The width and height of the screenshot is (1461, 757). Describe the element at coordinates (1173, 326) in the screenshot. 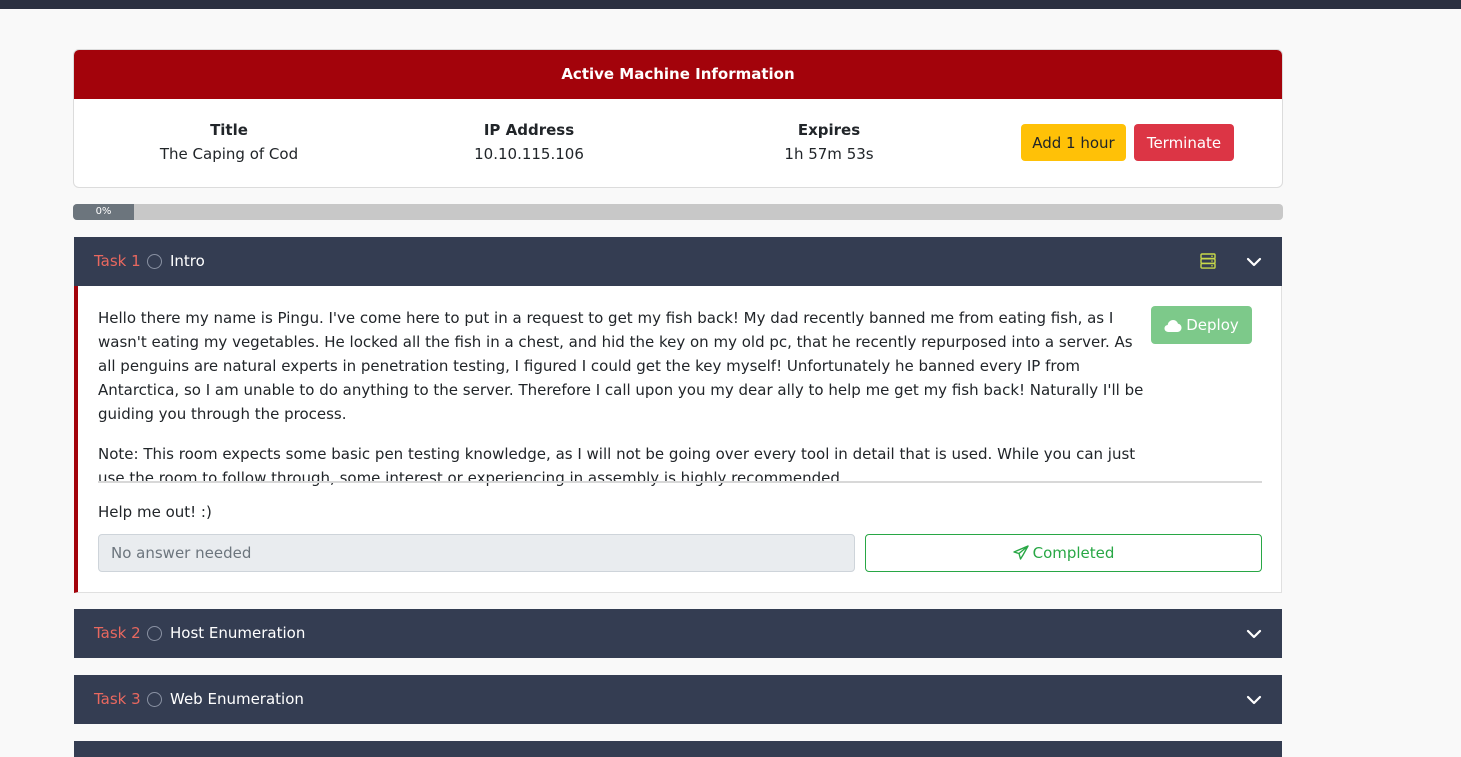

I see `cloud-icon` at that location.